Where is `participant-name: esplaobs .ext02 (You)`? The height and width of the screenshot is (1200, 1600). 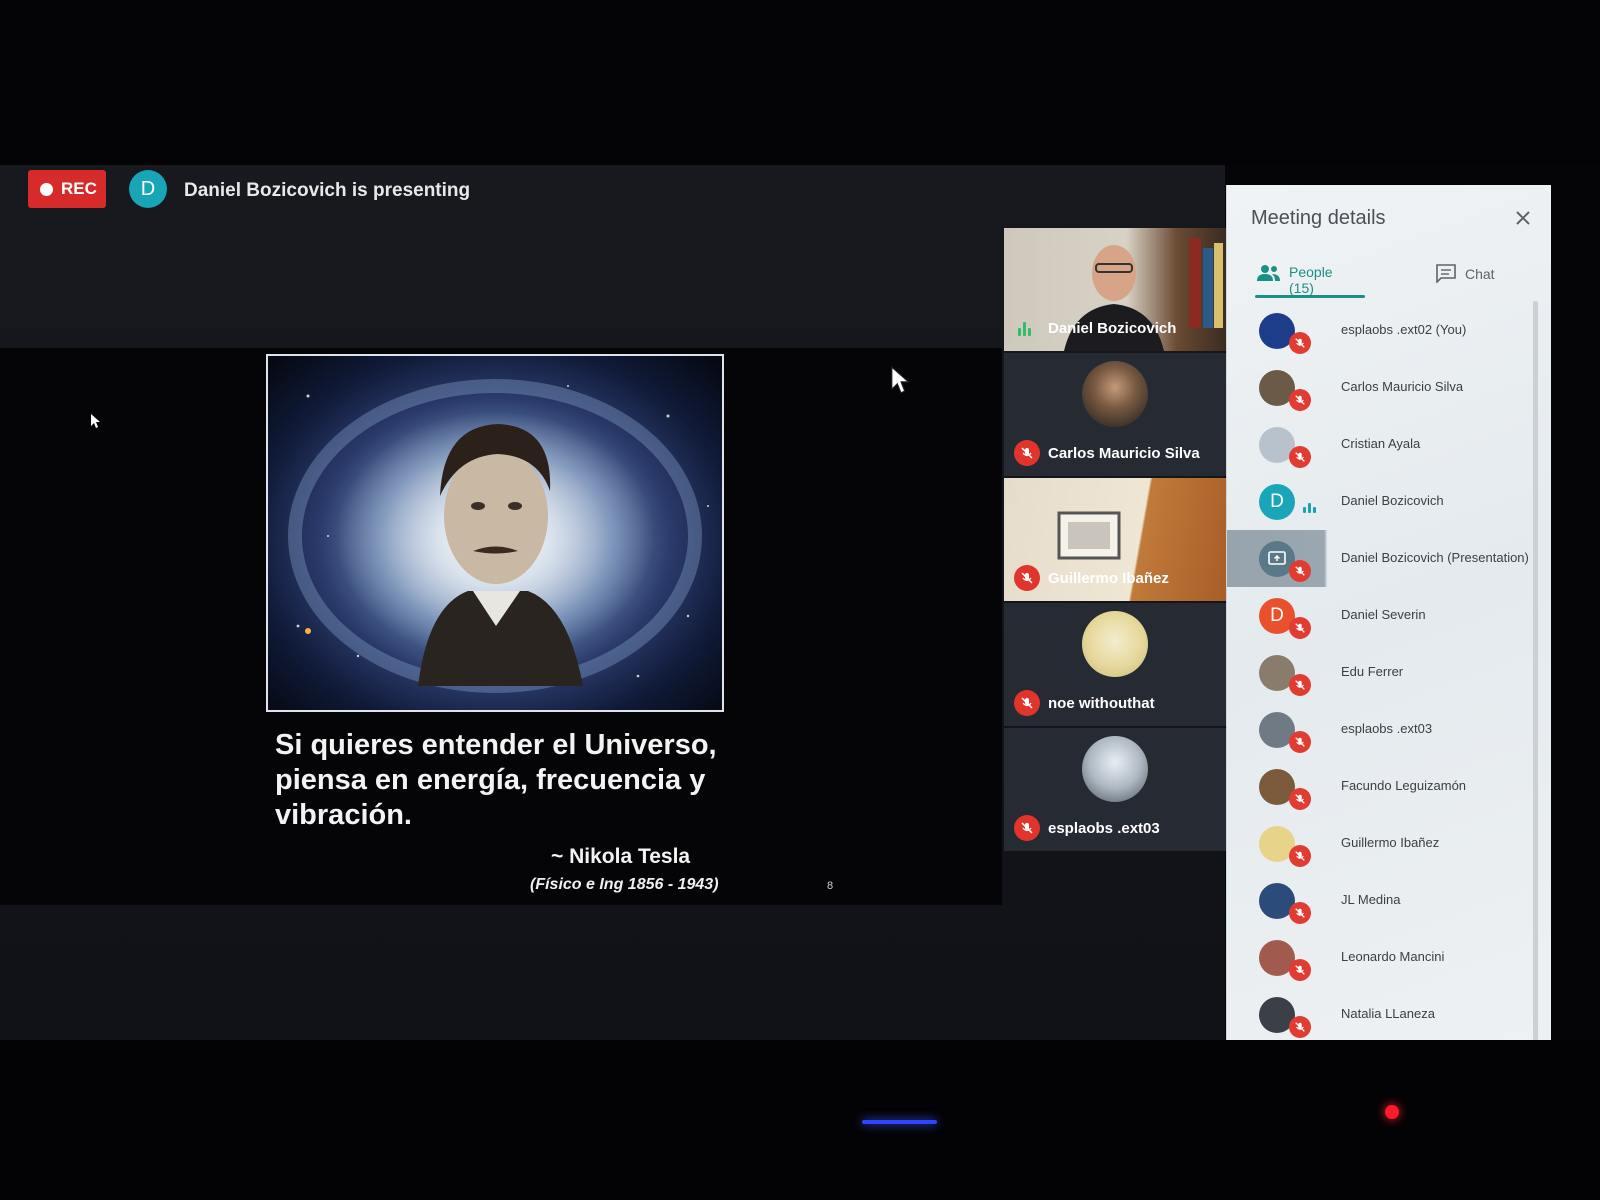
participant-name: esplaobs .ext02 (You) is located at coordinates (1404, 329).